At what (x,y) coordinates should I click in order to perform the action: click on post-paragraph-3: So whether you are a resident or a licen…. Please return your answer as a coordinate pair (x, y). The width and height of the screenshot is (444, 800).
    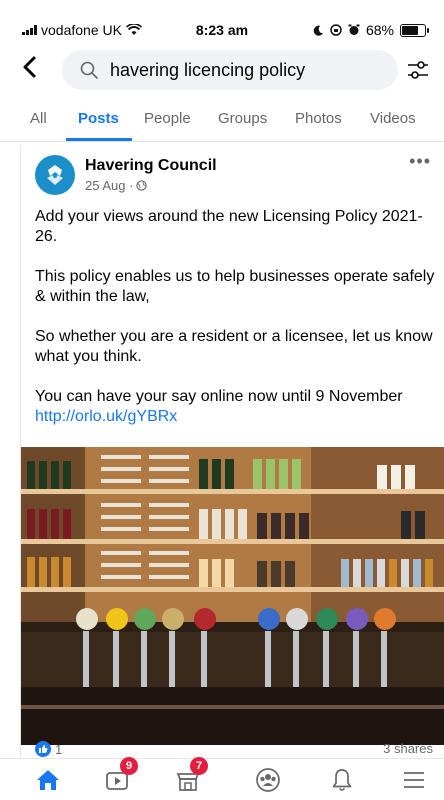
    Looking at the image, I should click on (234, 346).